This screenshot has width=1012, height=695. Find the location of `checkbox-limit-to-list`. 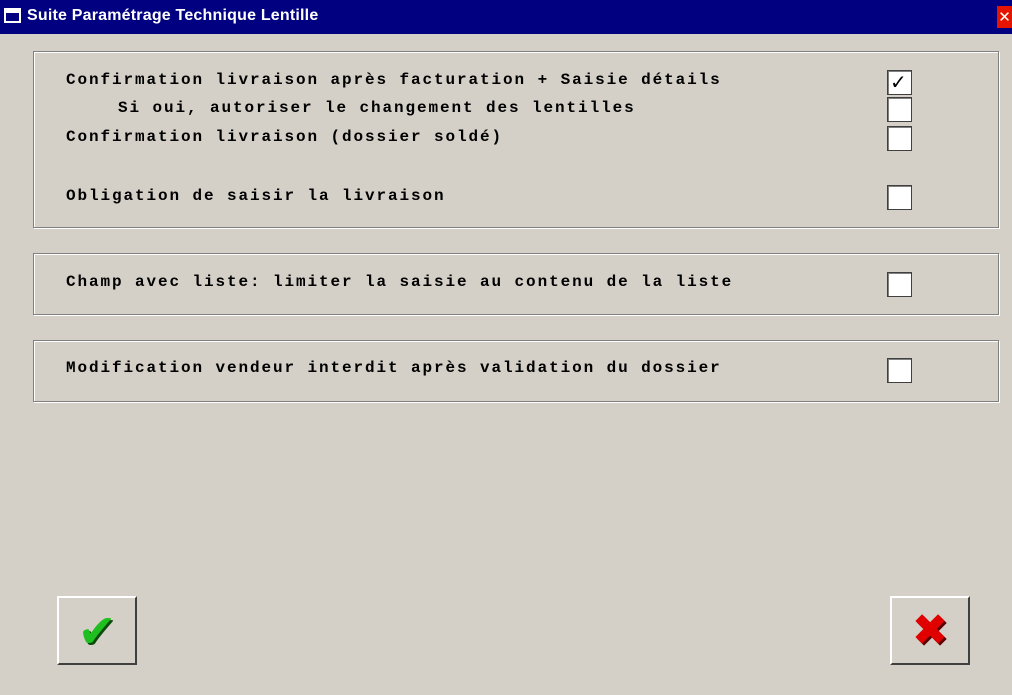

checkbox-limit-to-list is located at coordinates (899, 284).